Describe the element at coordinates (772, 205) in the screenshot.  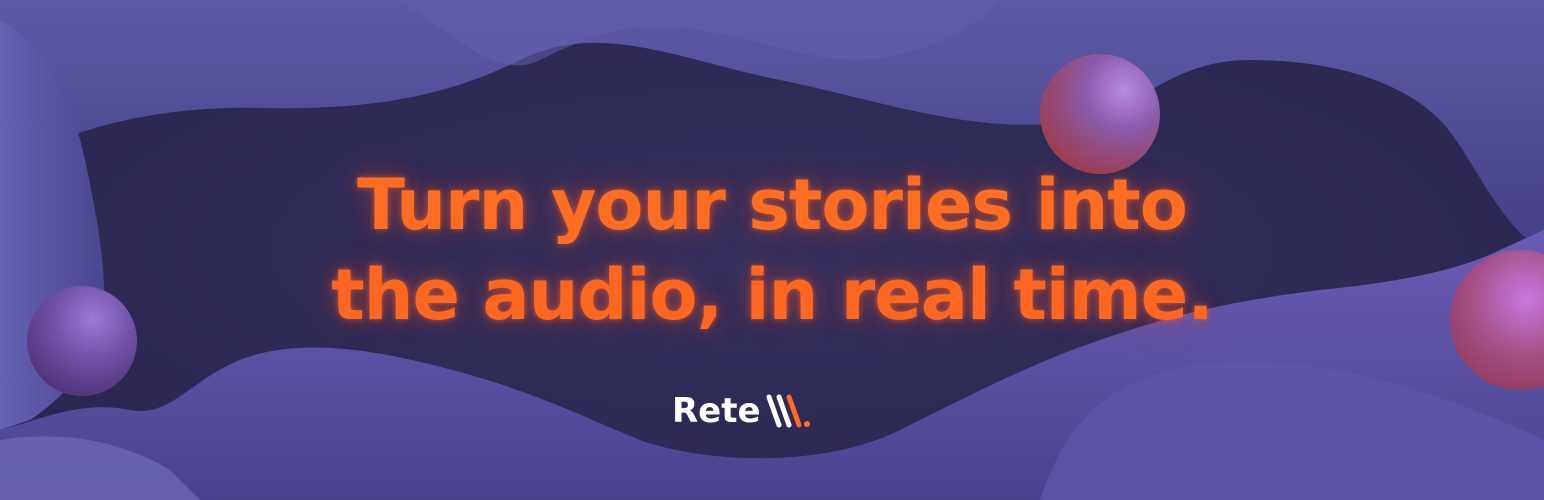
I see `headline-line-1: Turn your stories into` at that location.